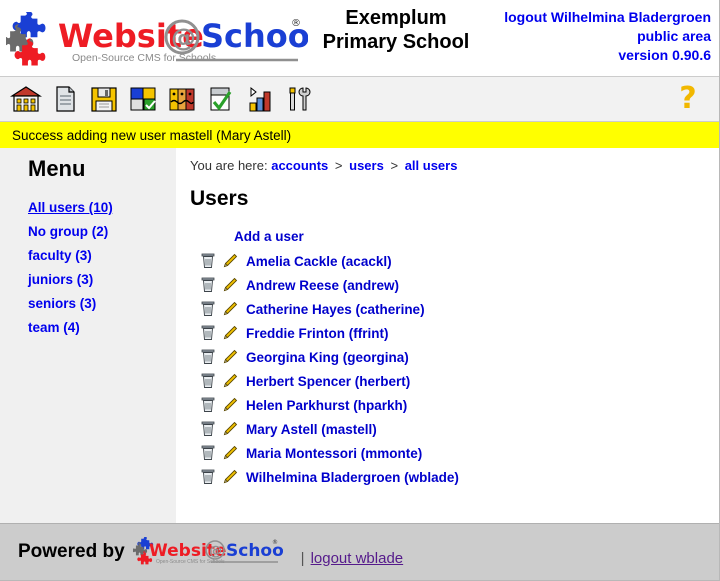 The width and height of the screenshot is (720, 581). What do you see at coordinates (454, 405) in the screenshot?
I see `table-row: Helen Parkhurst (hparkh)` at bounding box center [454, 405].